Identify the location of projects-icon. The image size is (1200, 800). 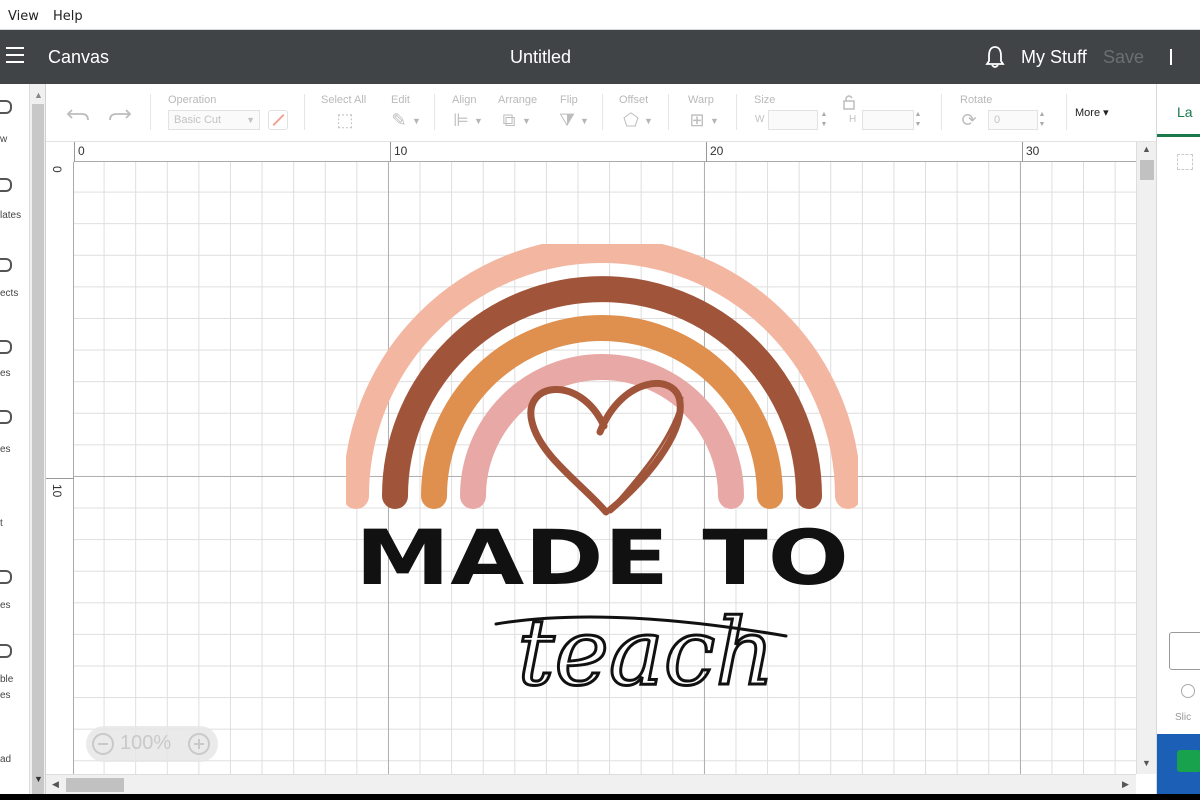
(6, 265).